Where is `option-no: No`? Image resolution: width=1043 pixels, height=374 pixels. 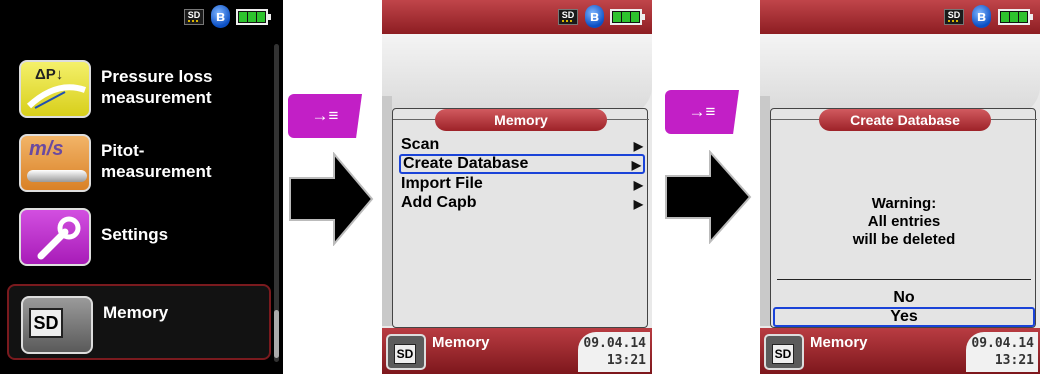 option-no: No is located at coordinates (904, 298).